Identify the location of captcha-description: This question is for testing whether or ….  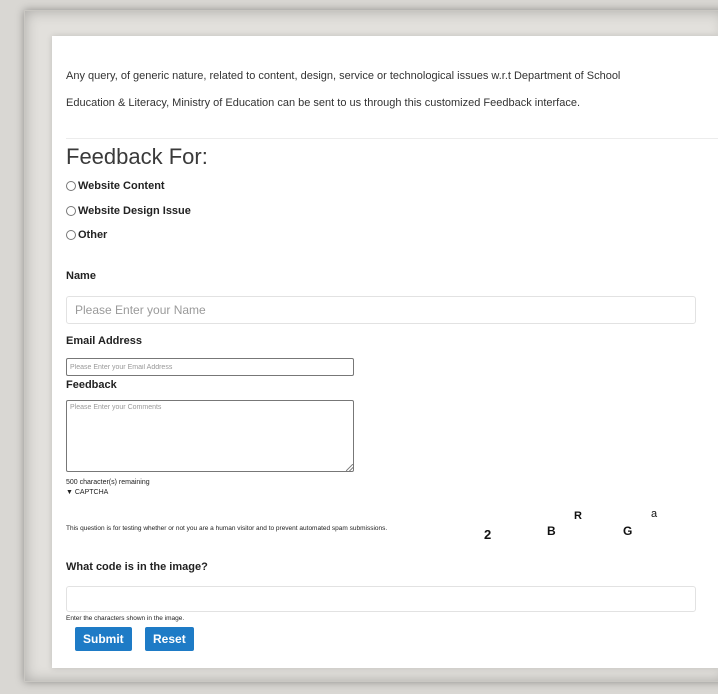
(227, 528).